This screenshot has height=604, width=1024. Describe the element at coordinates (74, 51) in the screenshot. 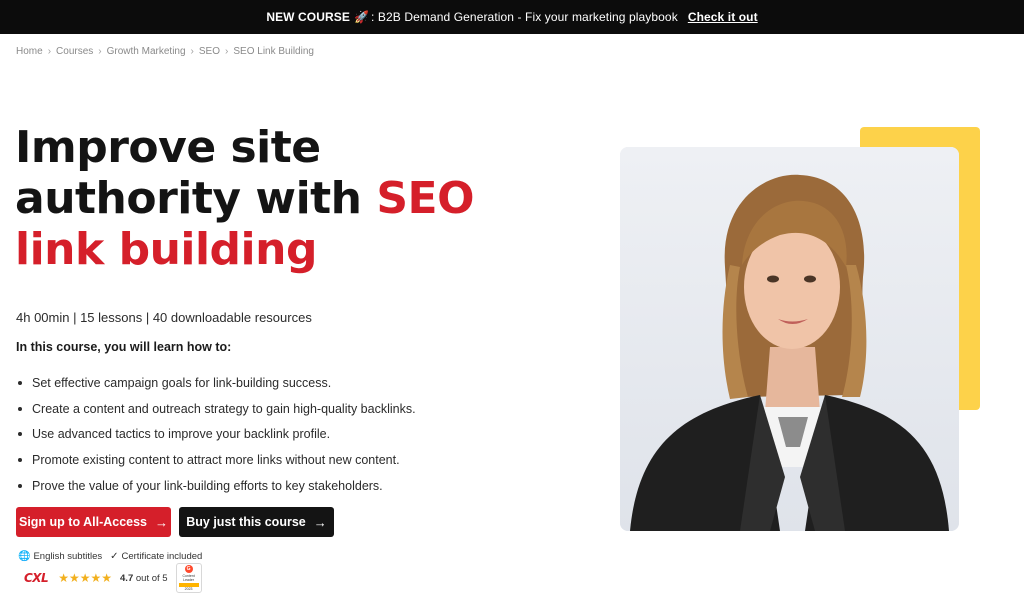

I see `breadcrumb-courses: Courses` at that location.